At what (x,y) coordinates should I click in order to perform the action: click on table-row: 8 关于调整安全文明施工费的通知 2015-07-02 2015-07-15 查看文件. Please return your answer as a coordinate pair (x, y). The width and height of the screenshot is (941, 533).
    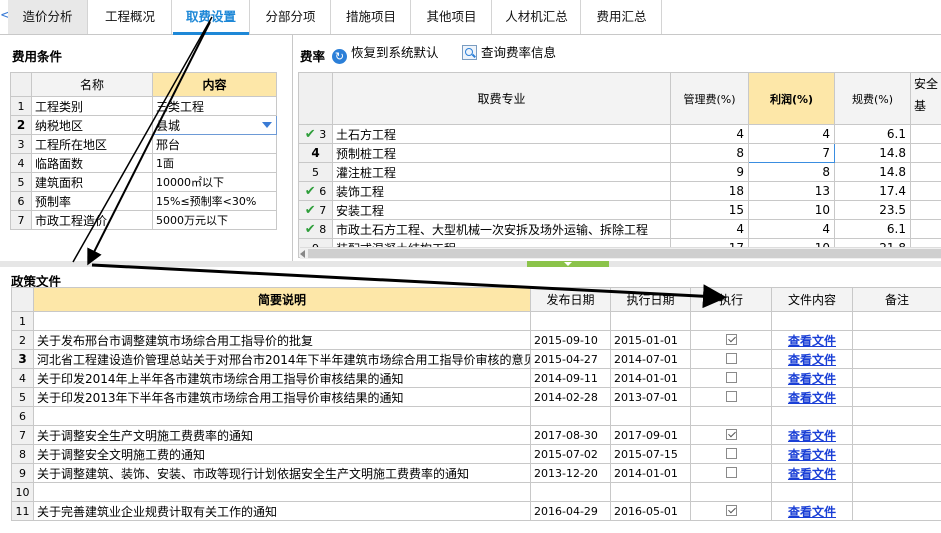
    Looking at the image, I should click on (476, 454).